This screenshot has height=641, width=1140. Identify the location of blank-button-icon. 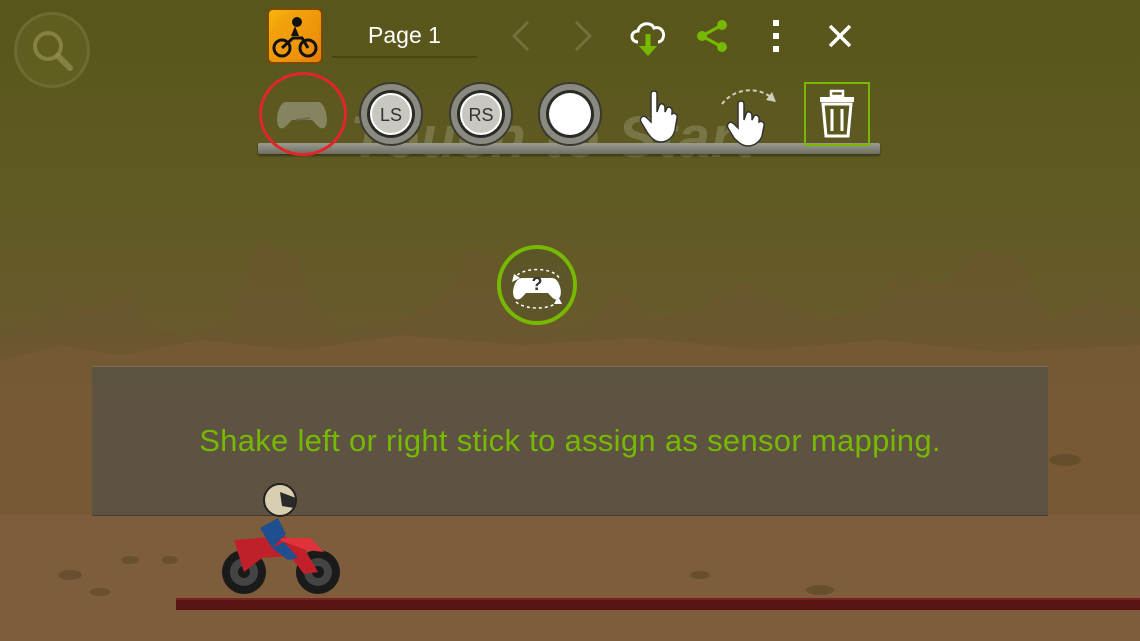
(570, 114).